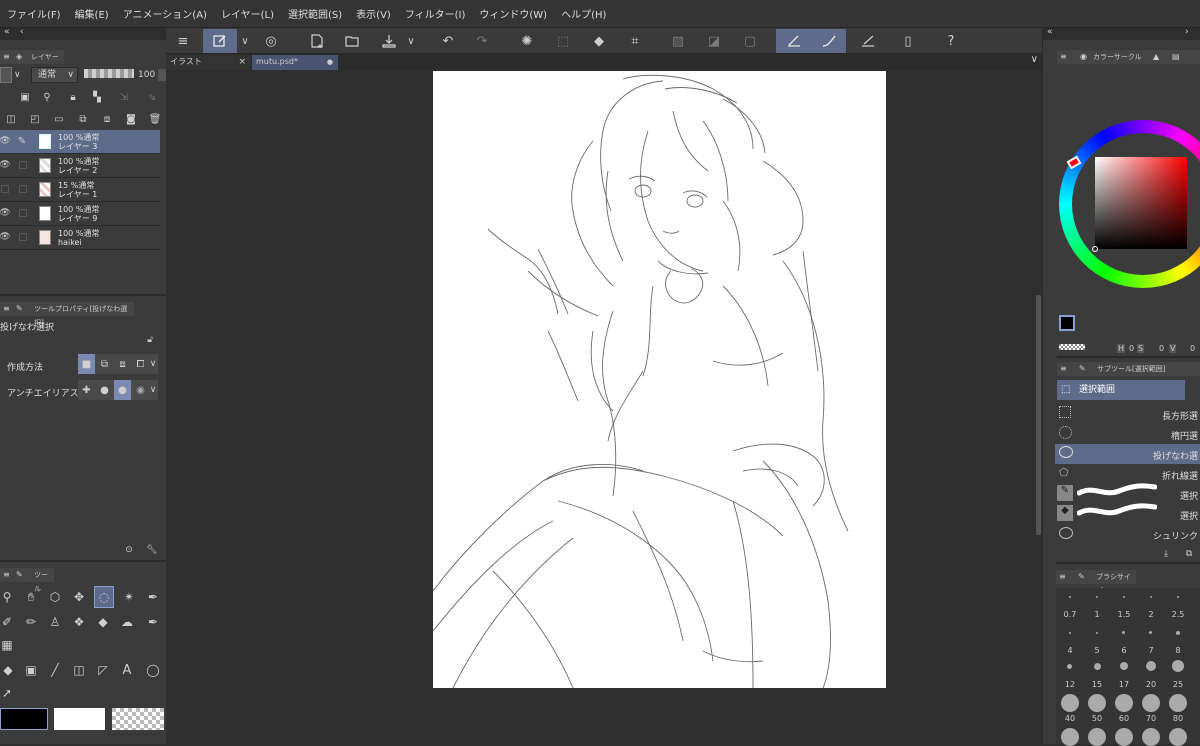 The height and width of the screenshot is (746, 1200). I want to click on frame-icon: ◫, so click(79, 670).